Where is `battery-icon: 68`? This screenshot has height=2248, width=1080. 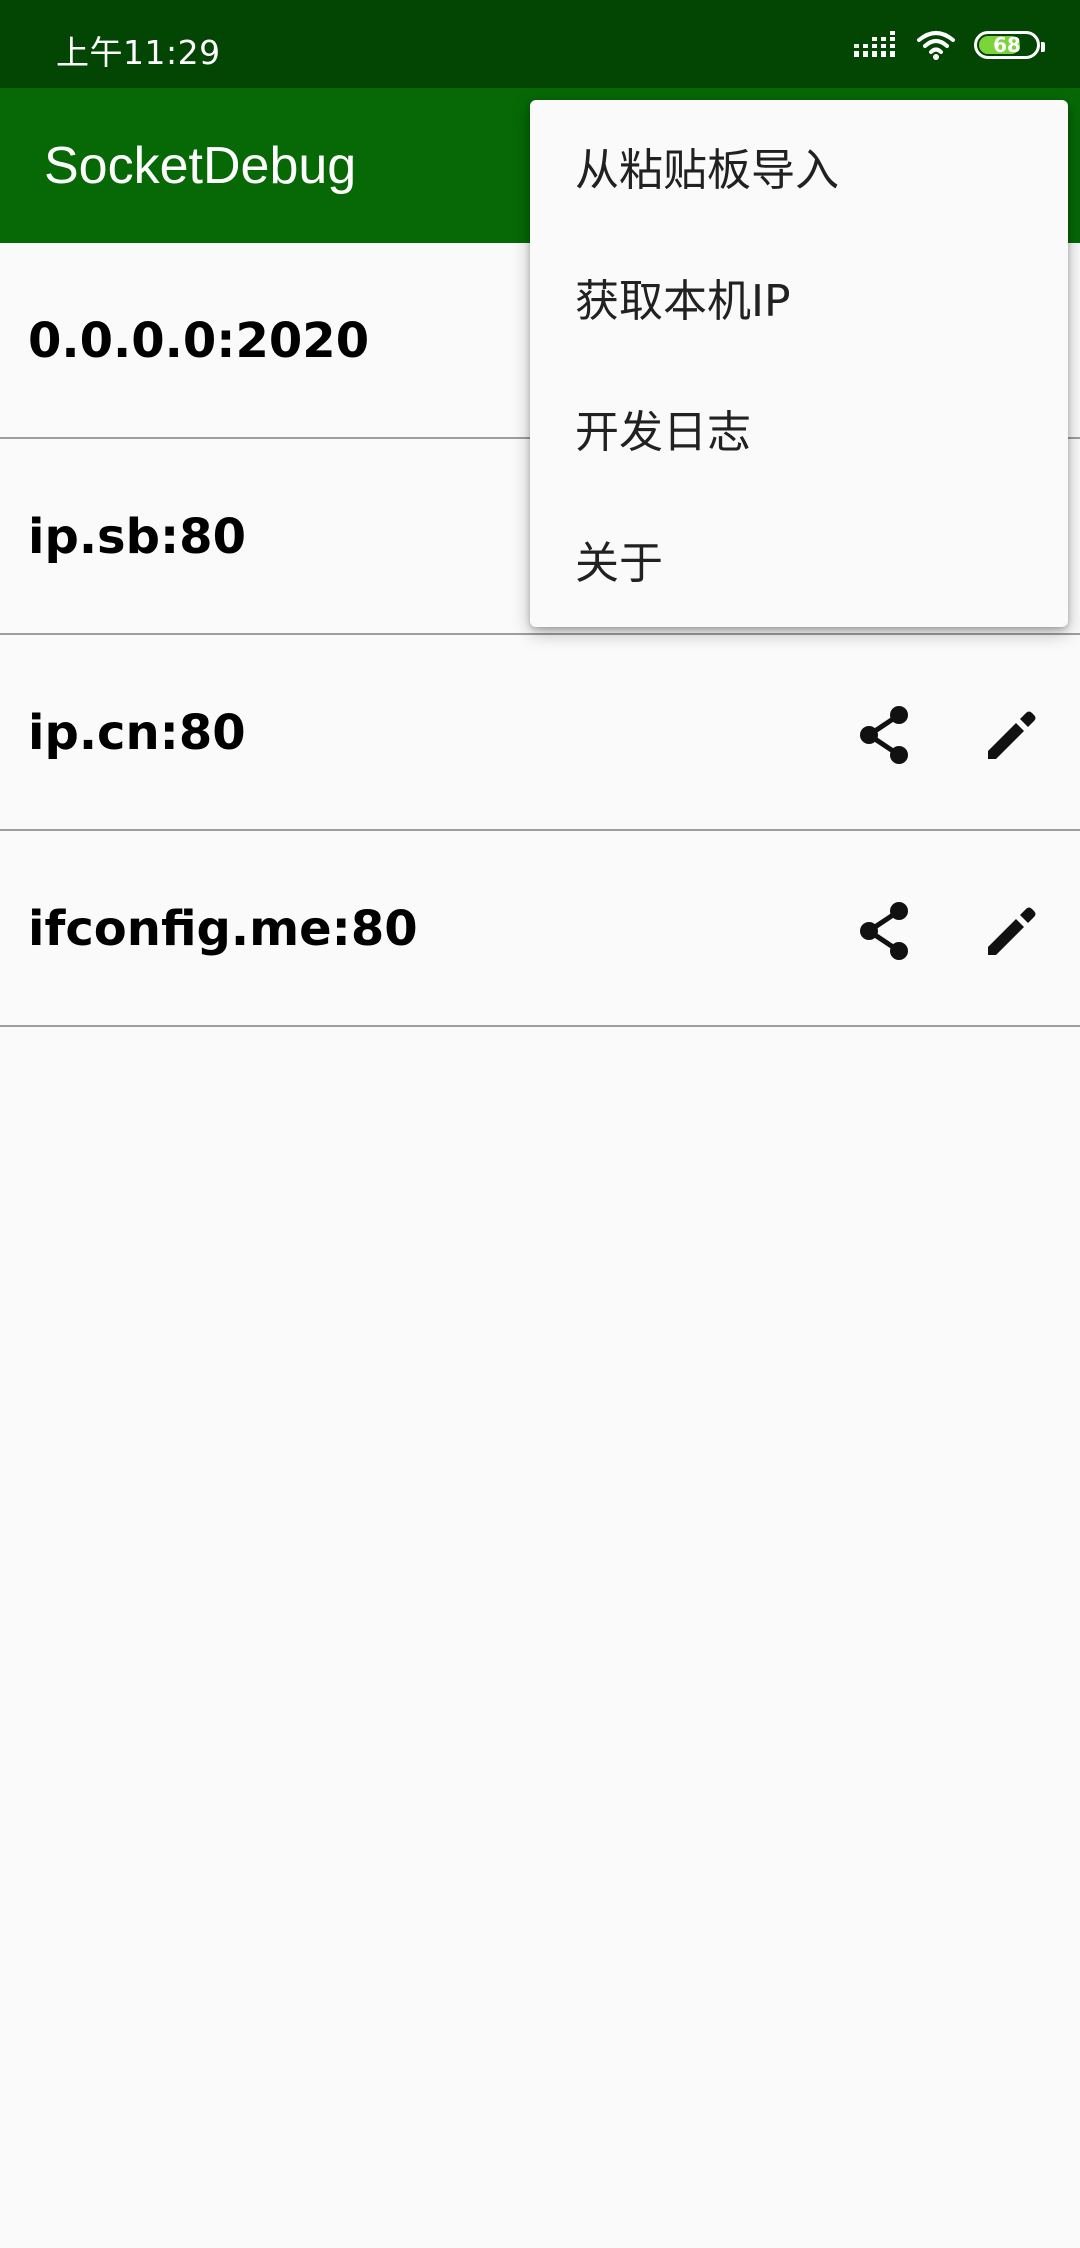 battery-icon: 68 is located at coordinates (1009, 45).